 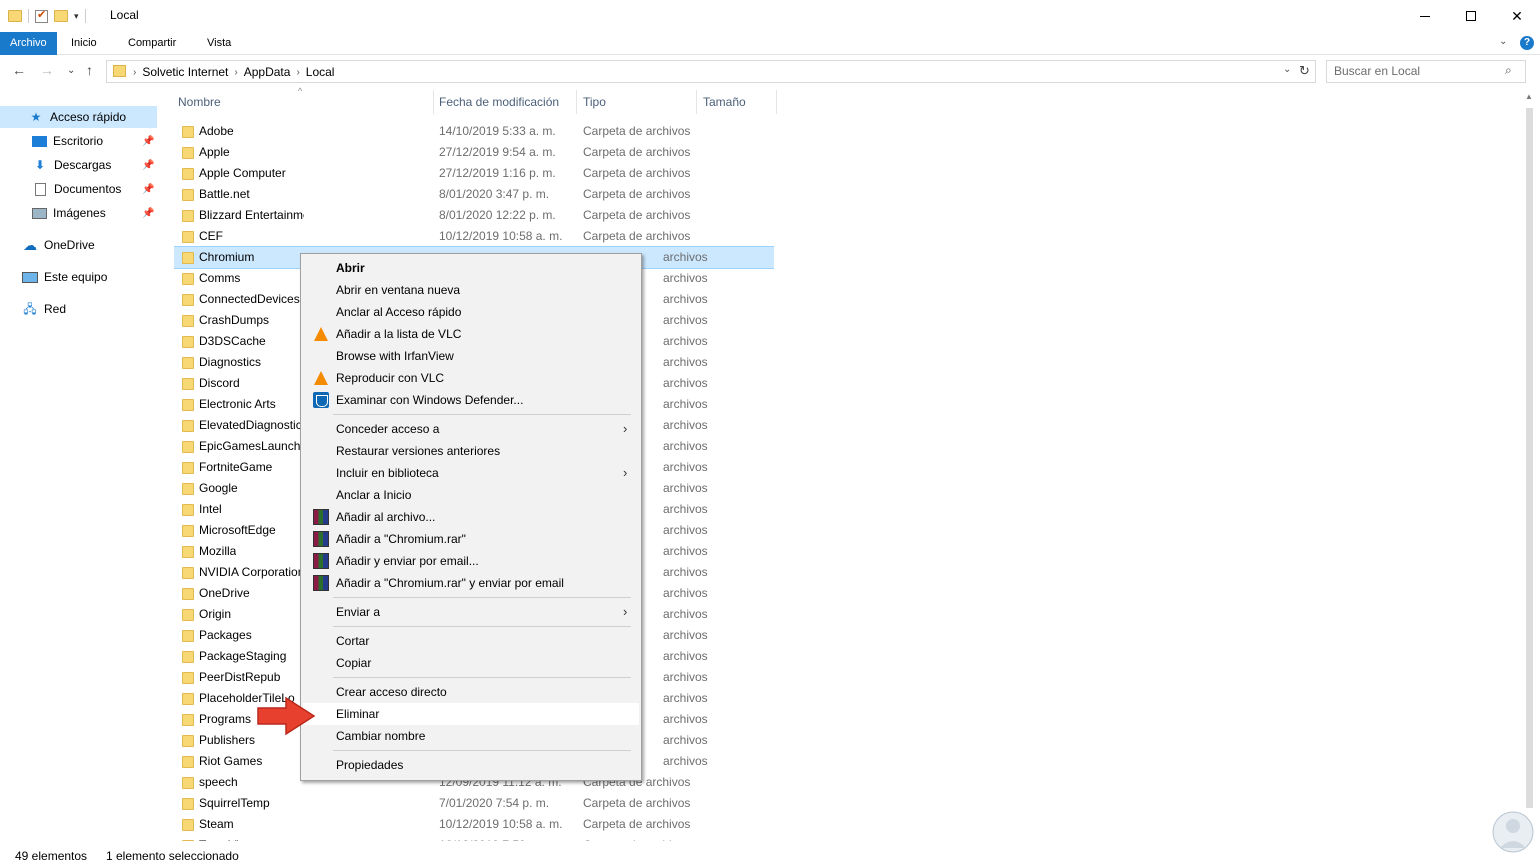 What do you see at coordinates (71, 70) in the screenshot?
I see `recent-locations-button: ⌄` at bounding box center [71, 70].